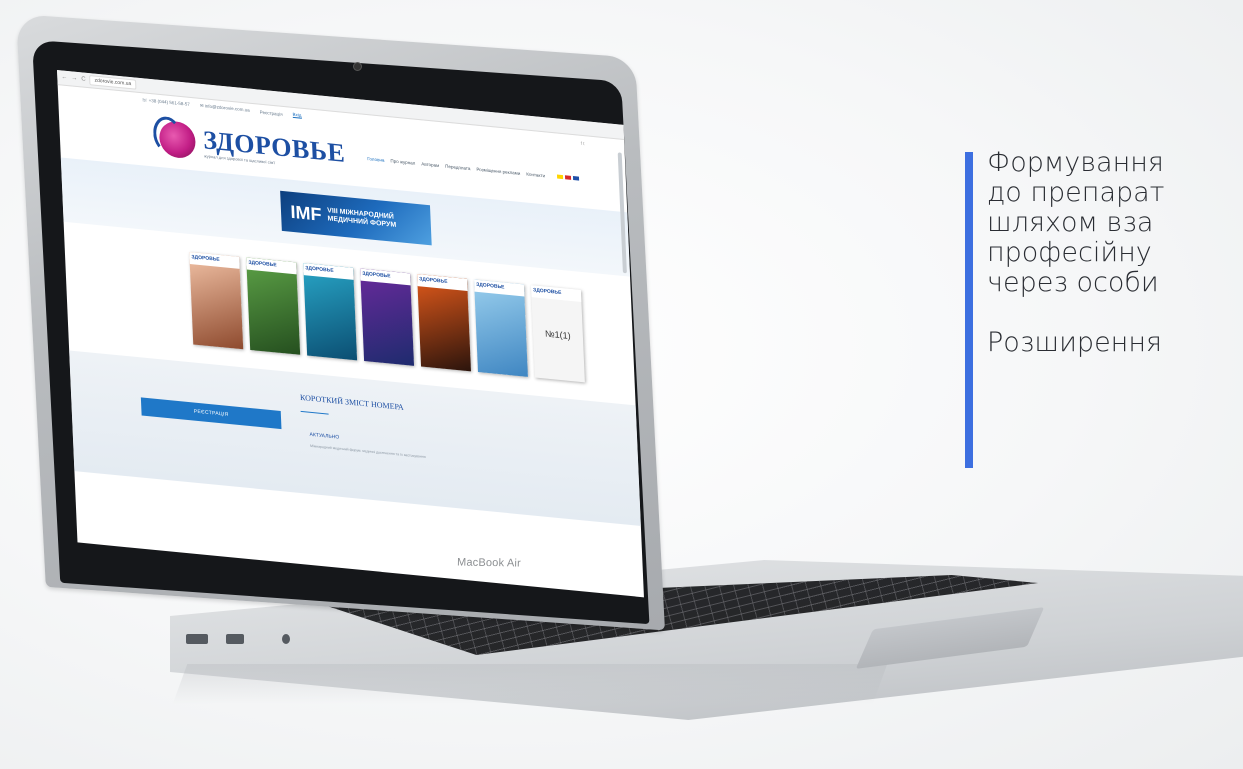 The height and width of the screenshot is (769, 1243). Describe the element at coordinates (357, 66) in the screenshot. I see `camera-icon` at that location.